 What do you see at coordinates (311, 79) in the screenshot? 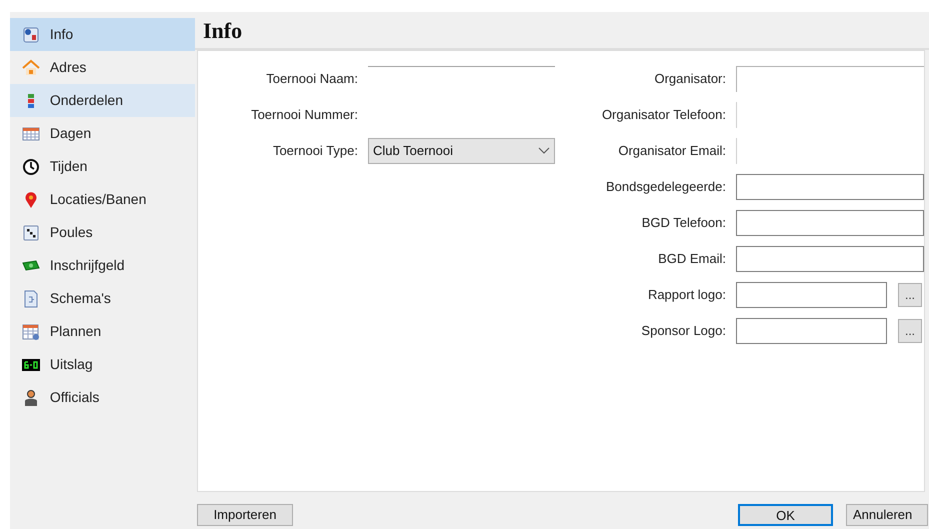
I see `field-label: Toernooi Naam:` at bounding box center [311, 79].